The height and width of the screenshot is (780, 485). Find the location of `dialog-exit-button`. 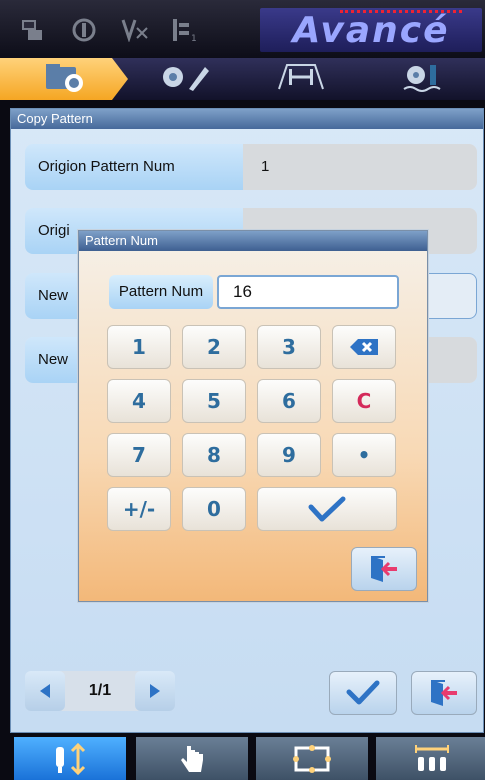

dialog-exit-button is located at coordinates (384, 569).